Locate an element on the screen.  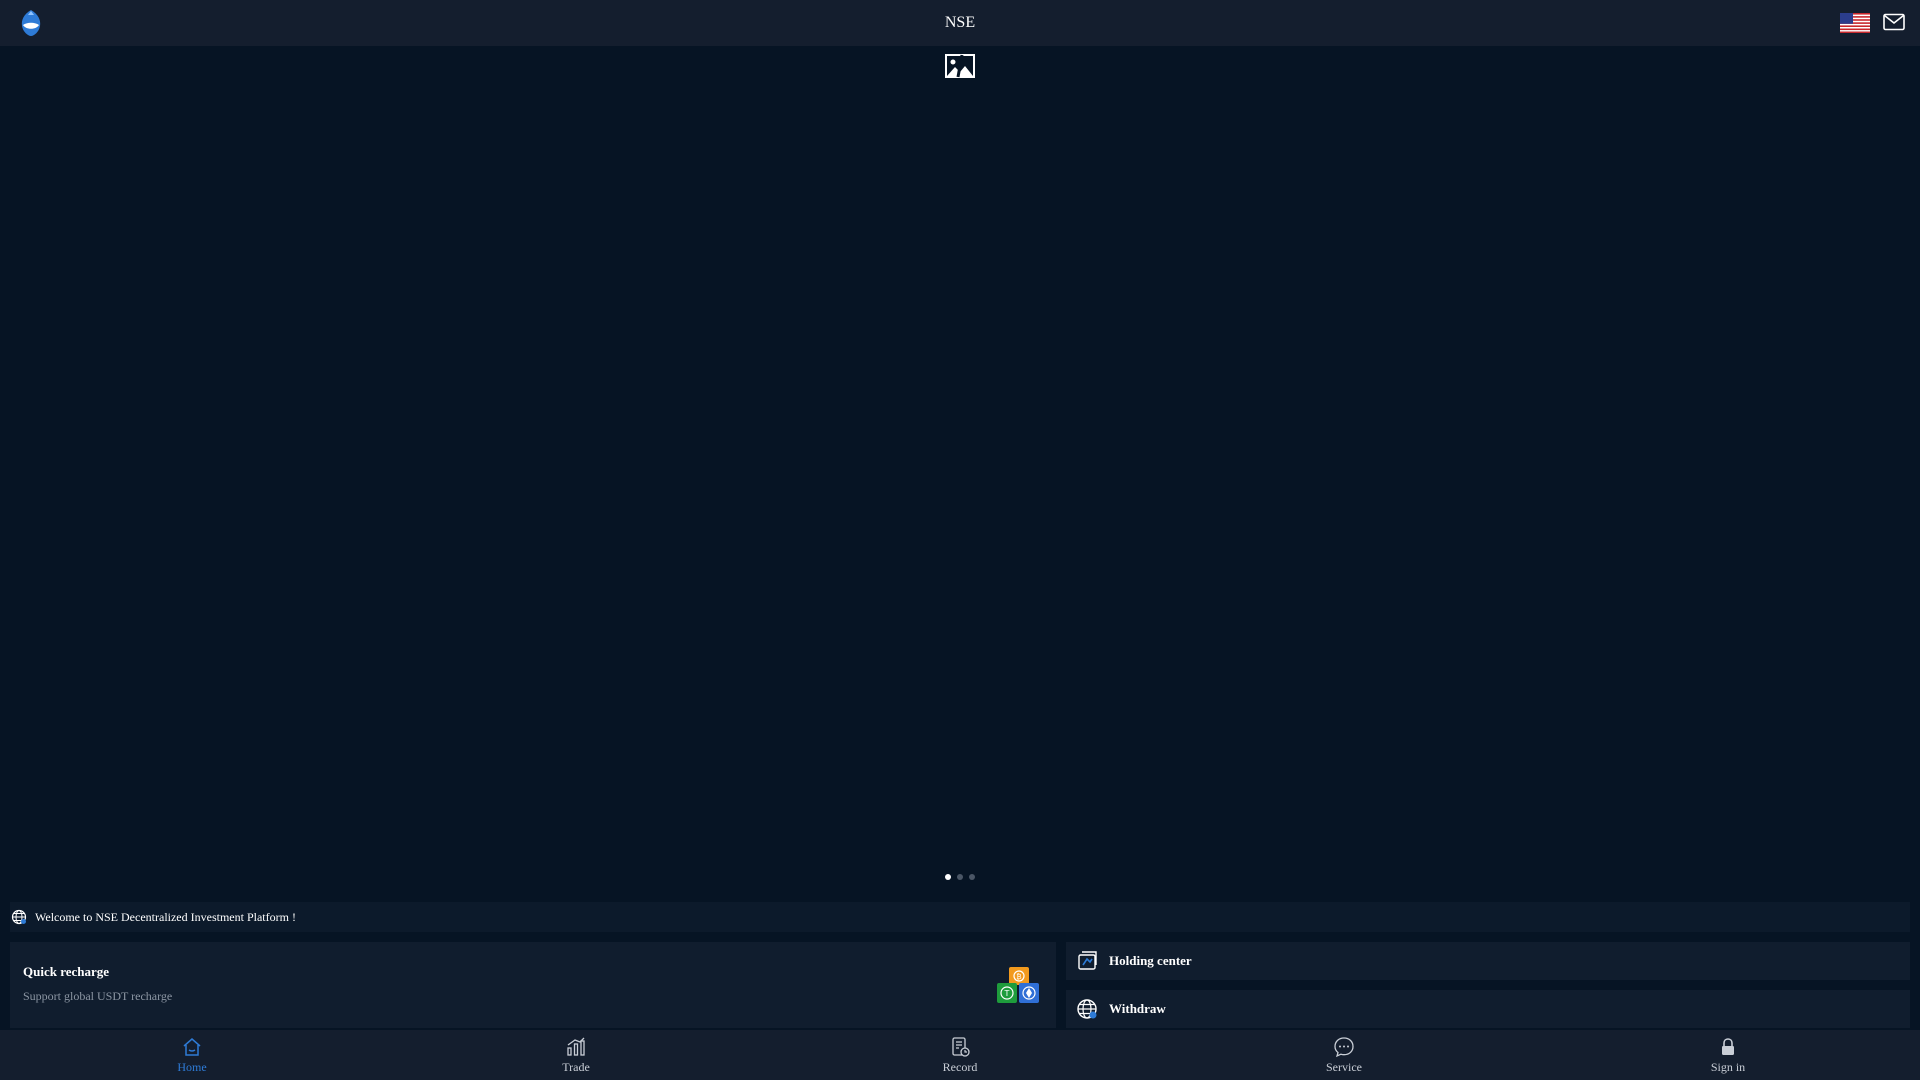
broken-image-icon is located at coordinates (960, 66).